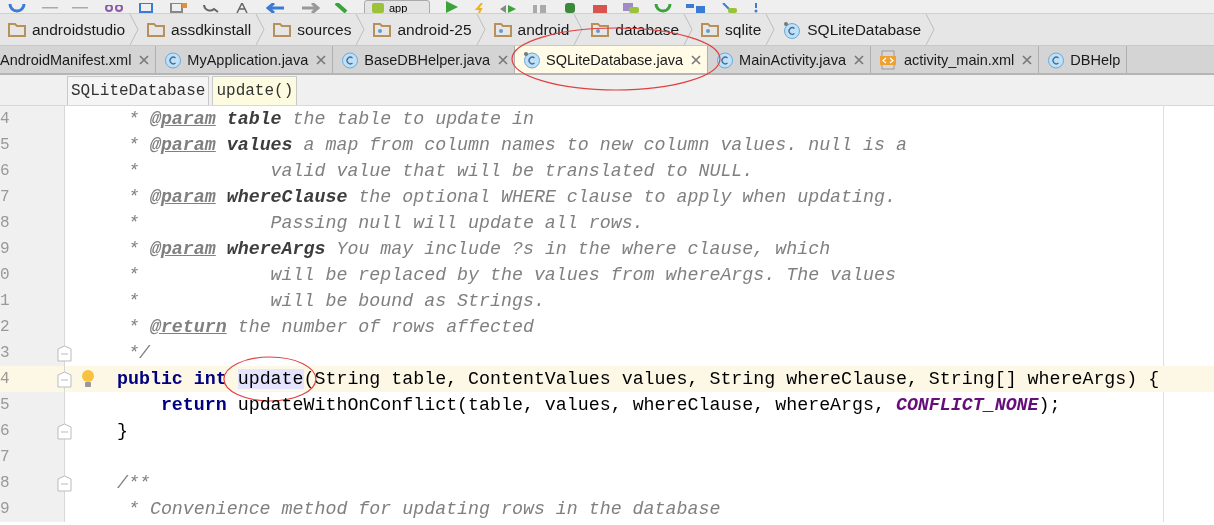  What do you see at coordinates (5, 353) in the screenshot?
I see `line-number: 3` at bounding box center [5, 353].